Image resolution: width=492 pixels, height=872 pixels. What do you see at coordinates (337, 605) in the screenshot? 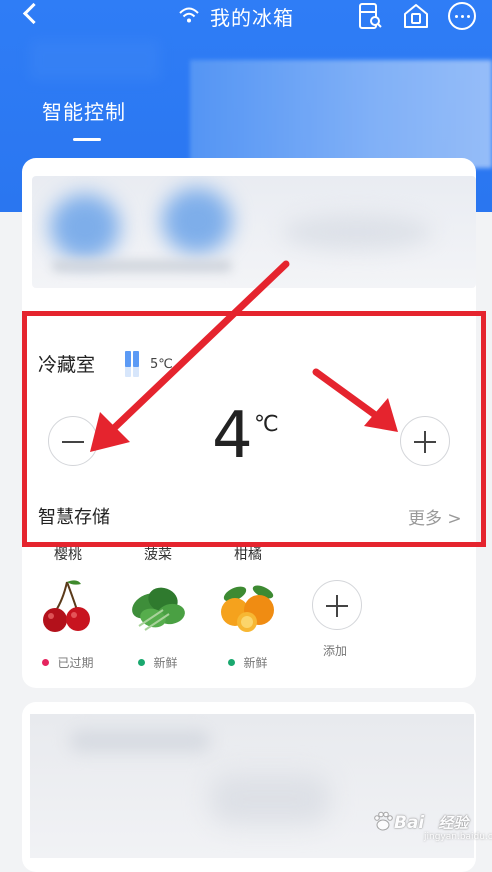
I see `add-food-button` at bounding box center [337, 605].